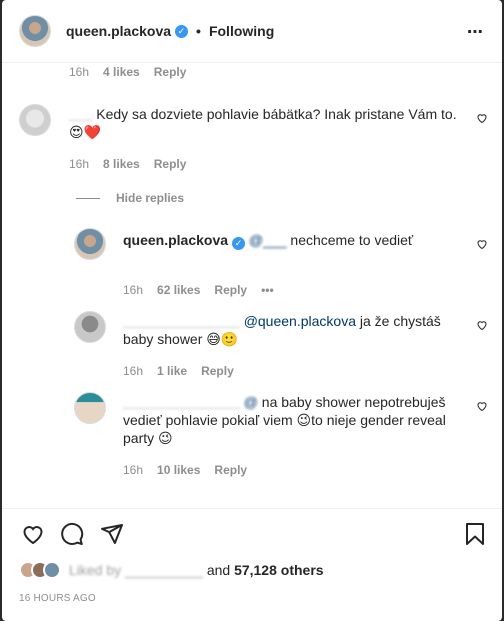 The width and height of the screenshot is (504, 621). What do you see at coordinates (251, 402) in the screenshot?
I see `mention-link: @` at bounding box center [251, 402].